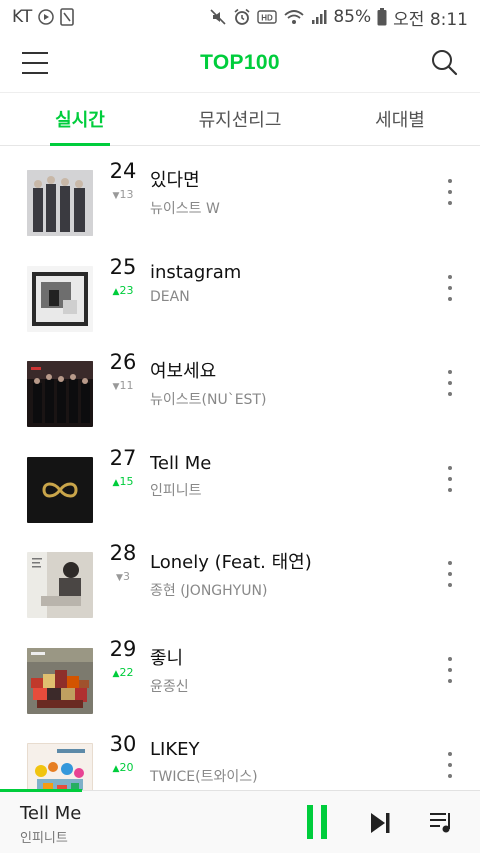 This screenshot has width=480, height=853. I want to click on playlist-icon, so click(440, 823).